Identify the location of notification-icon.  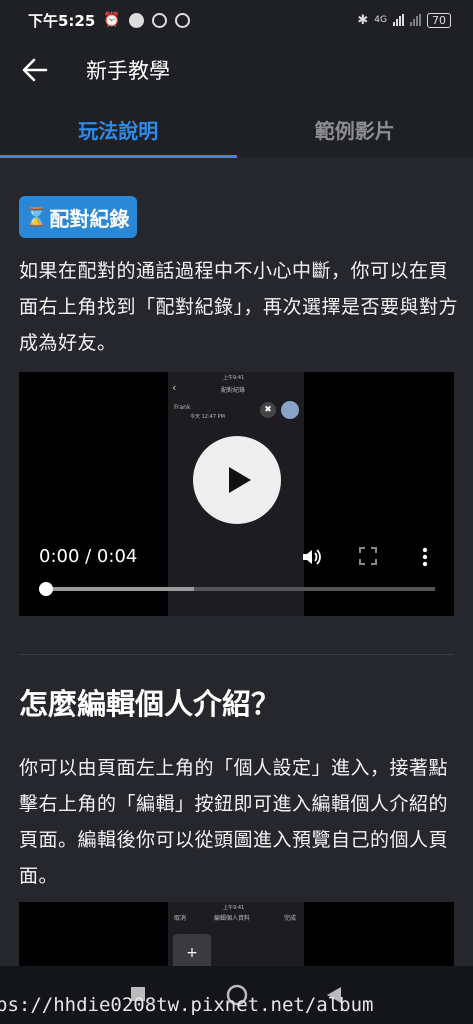
(136, 20).